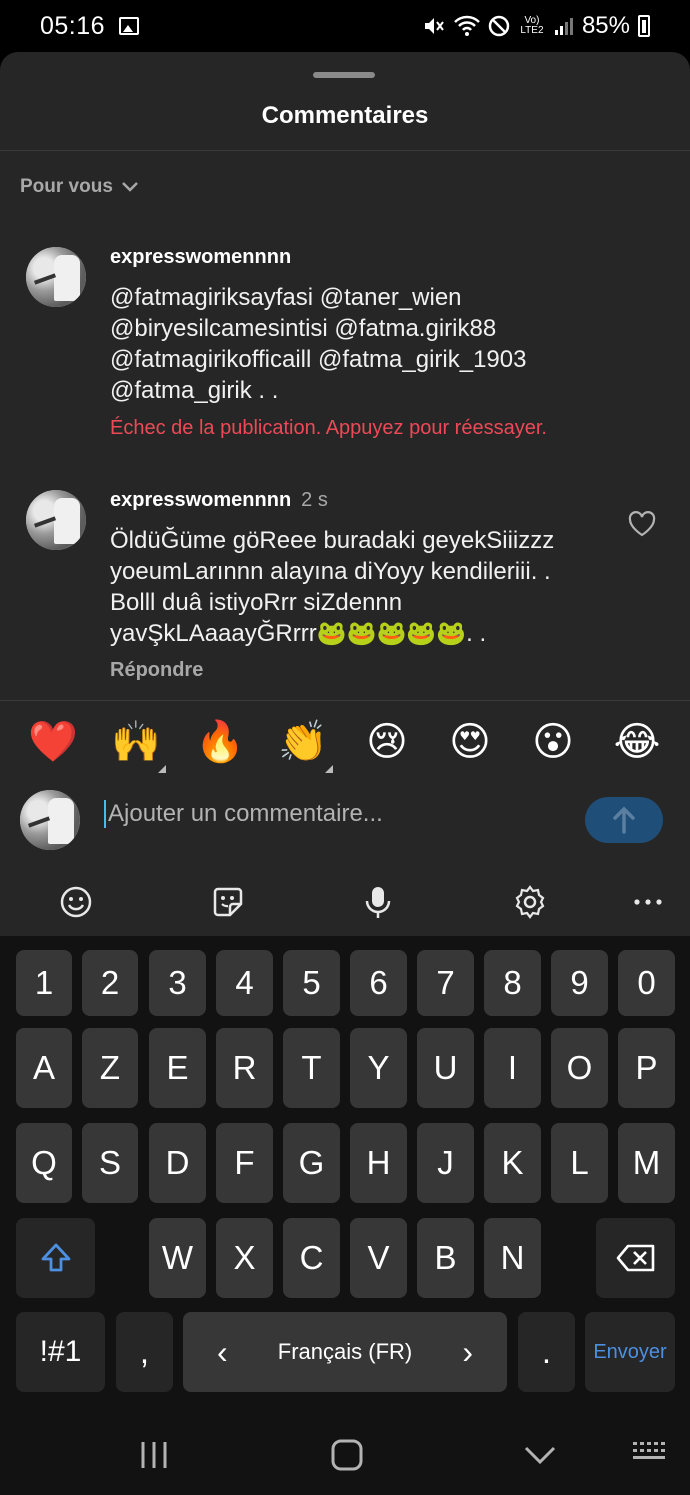  What do you see at coordinates (345, 745) in the screenshot?
I see `quick-emoji-bar: ❤️ 🙌 🔥 👏 😢 😍 😮 😂` at bounding box center [345, 745].